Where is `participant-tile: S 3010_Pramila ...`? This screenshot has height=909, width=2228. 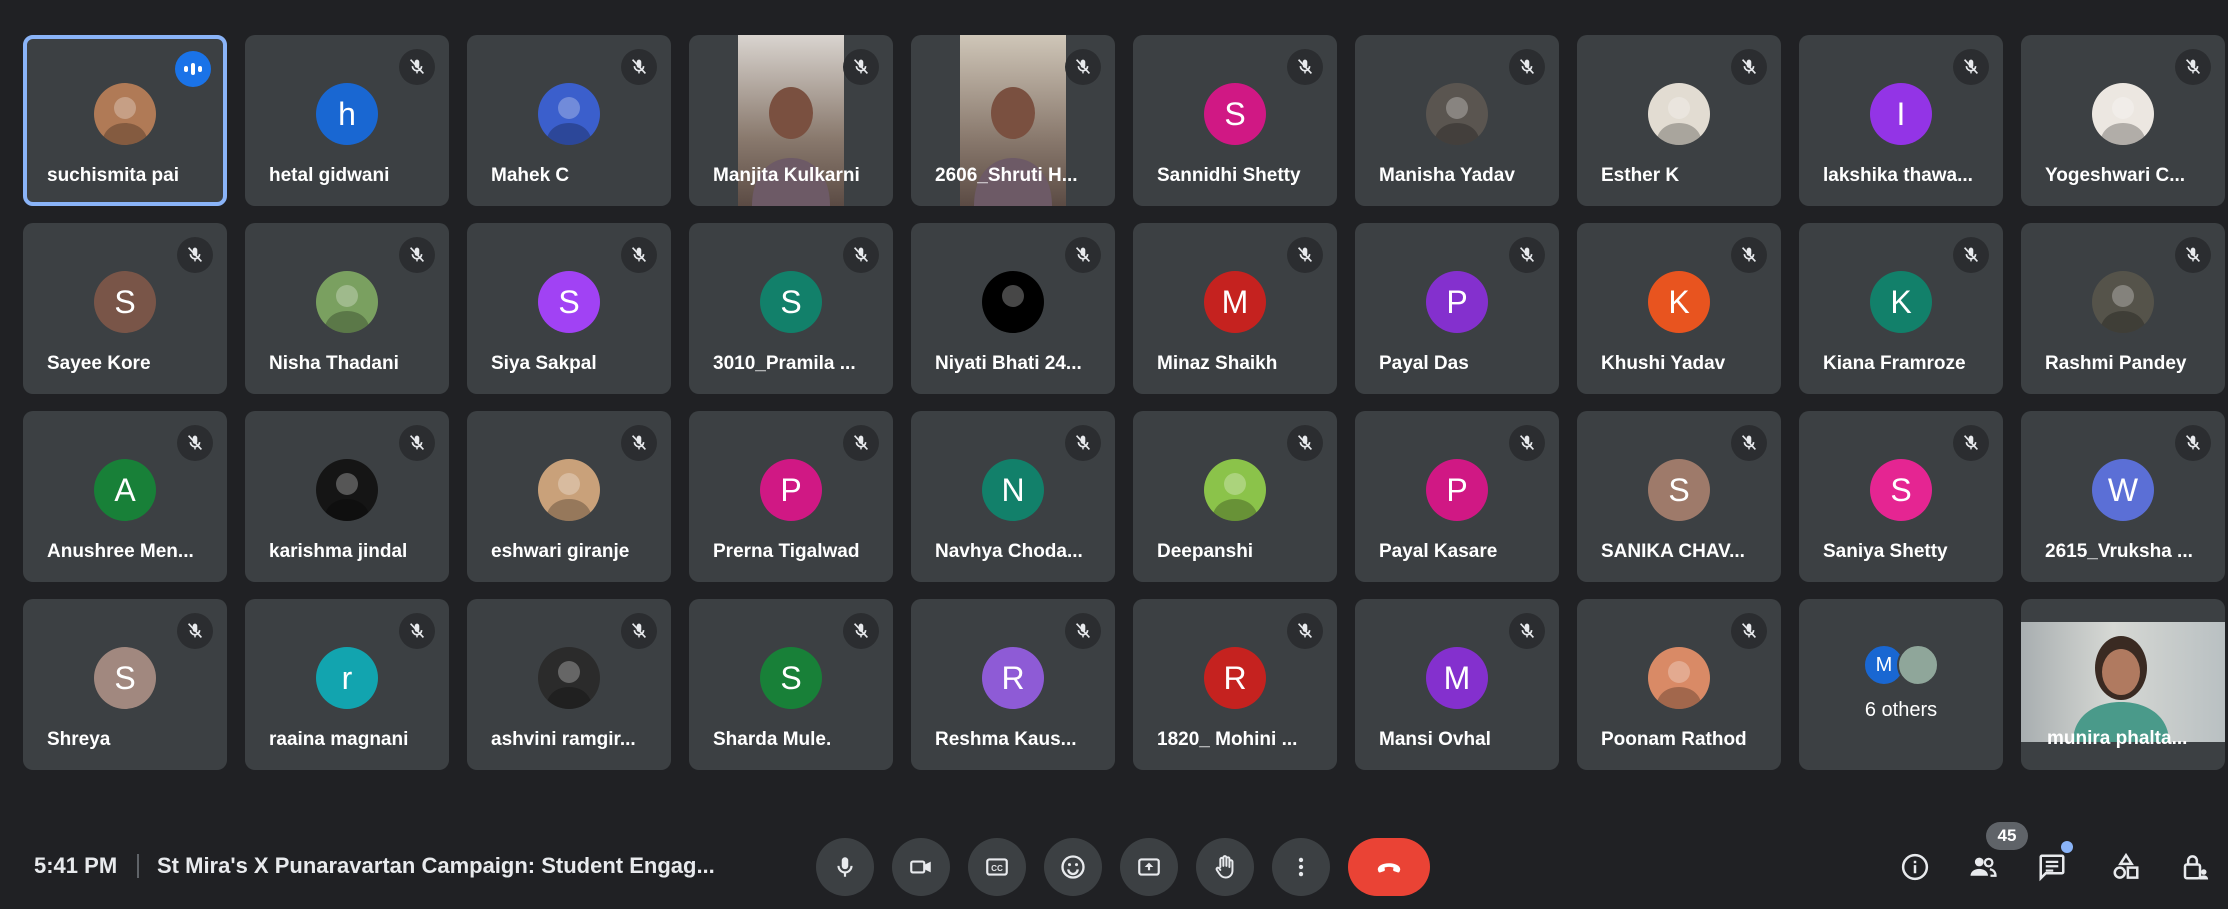 participant-tile: S 3010_Pramila ... is located at coordinates (791, 308).